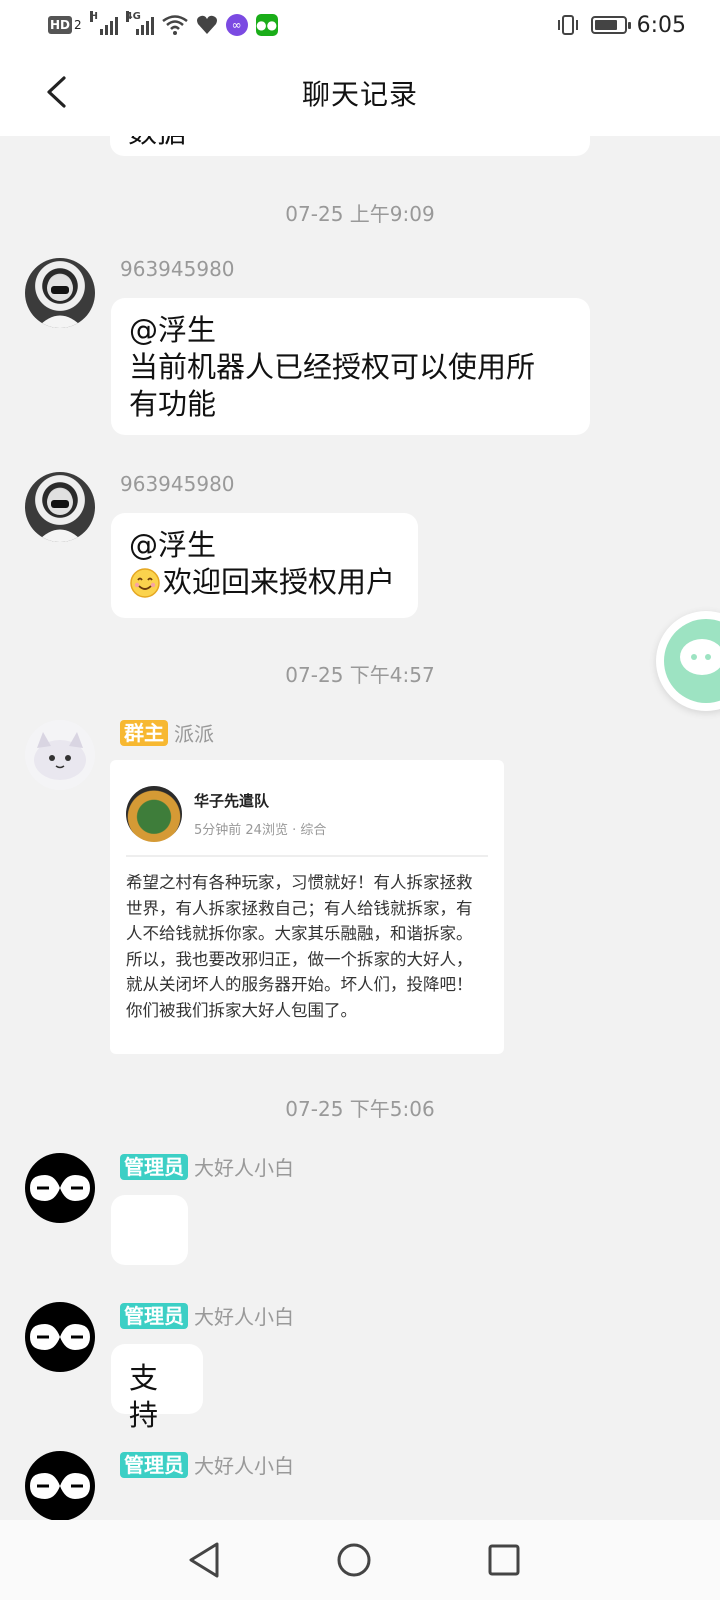 This screenshot has height=1600, width=720. I want to click on battery-icon, so click(610, 25).